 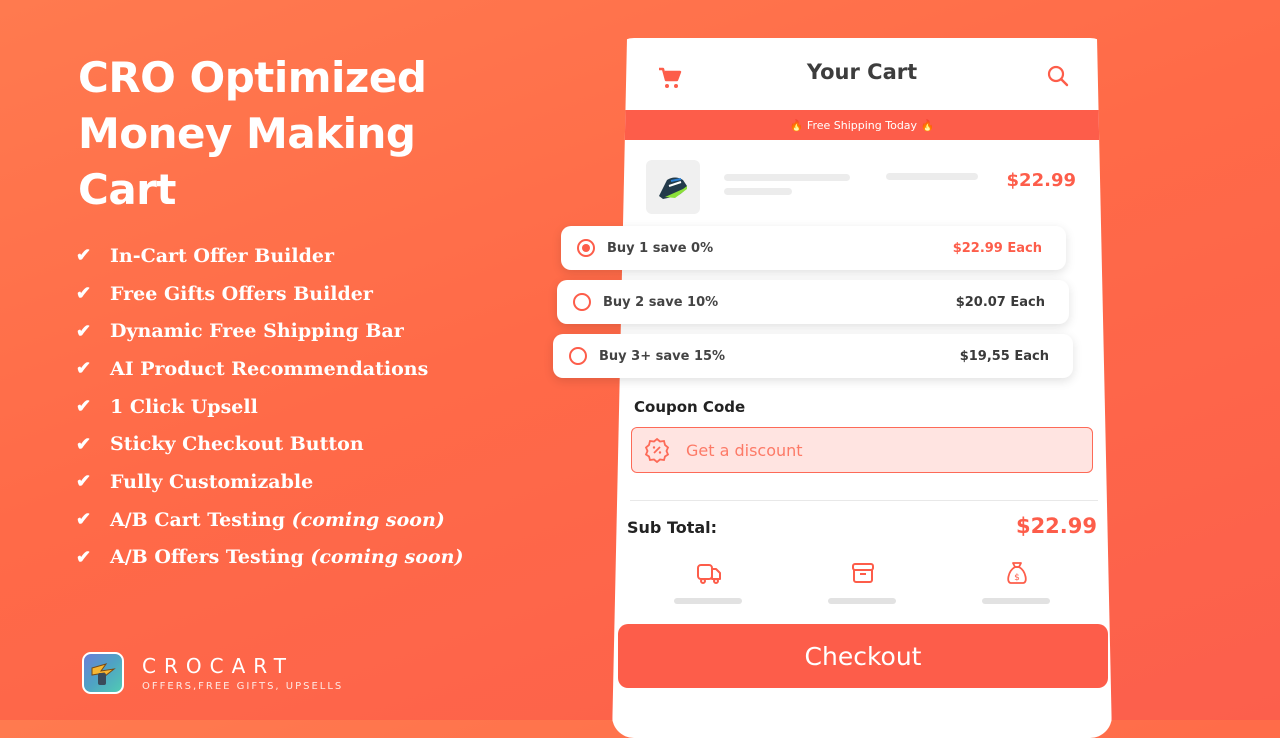 I want to click on offer-label: Buy 1 save 0%, so click(x=660, y=248).